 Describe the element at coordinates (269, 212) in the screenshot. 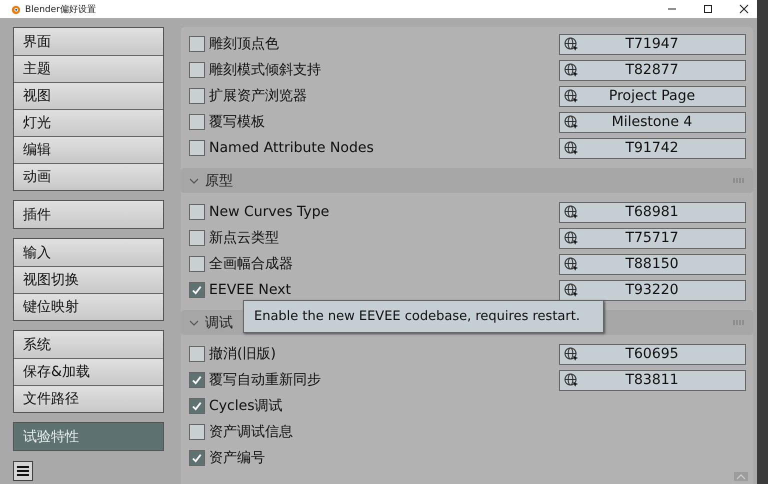

I see `option-label: New Curves Type` at that location.